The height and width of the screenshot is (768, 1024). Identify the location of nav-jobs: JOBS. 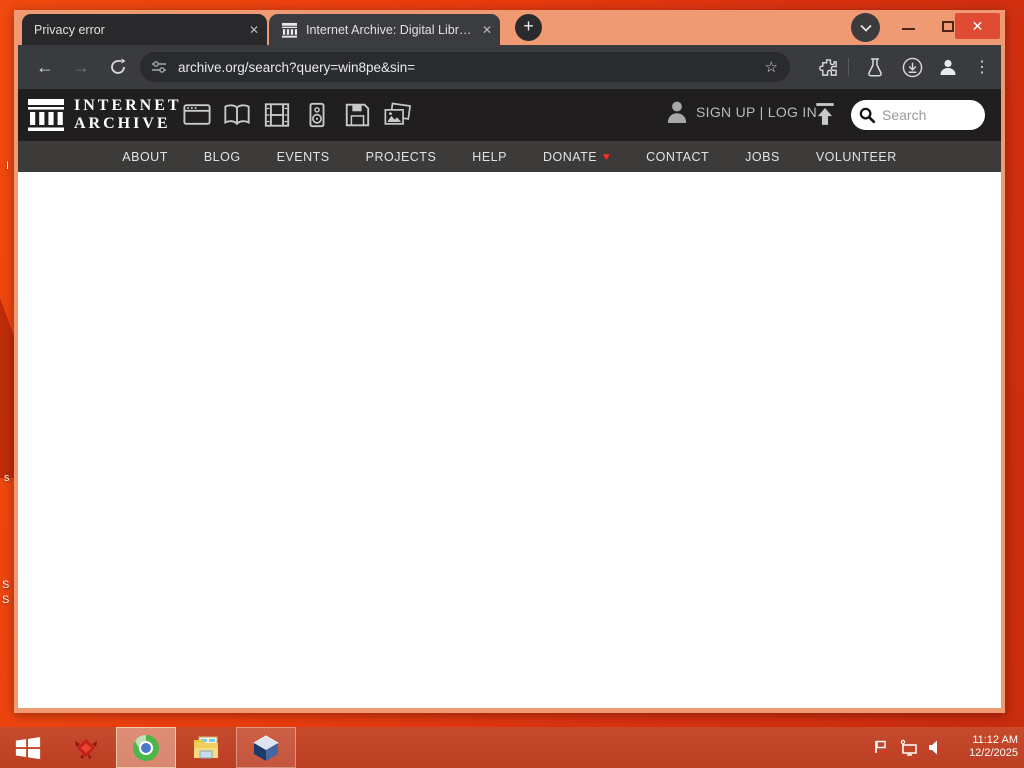
(762, 157).